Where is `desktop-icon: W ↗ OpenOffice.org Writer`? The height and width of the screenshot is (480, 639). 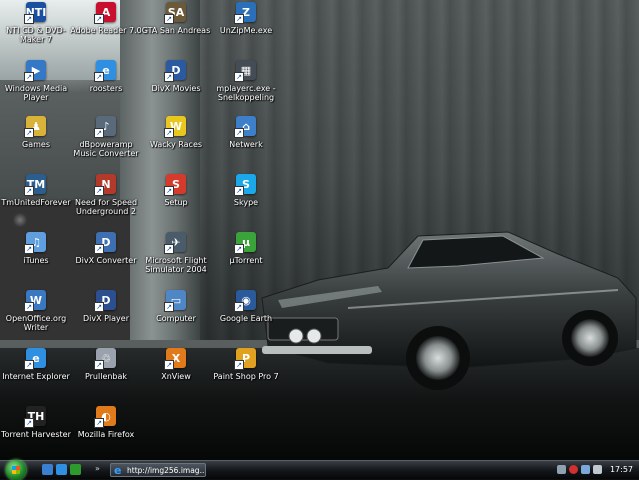
desktop-icon: W ↗ OpenOffice.org Writer is located at coordinates (36, 311).